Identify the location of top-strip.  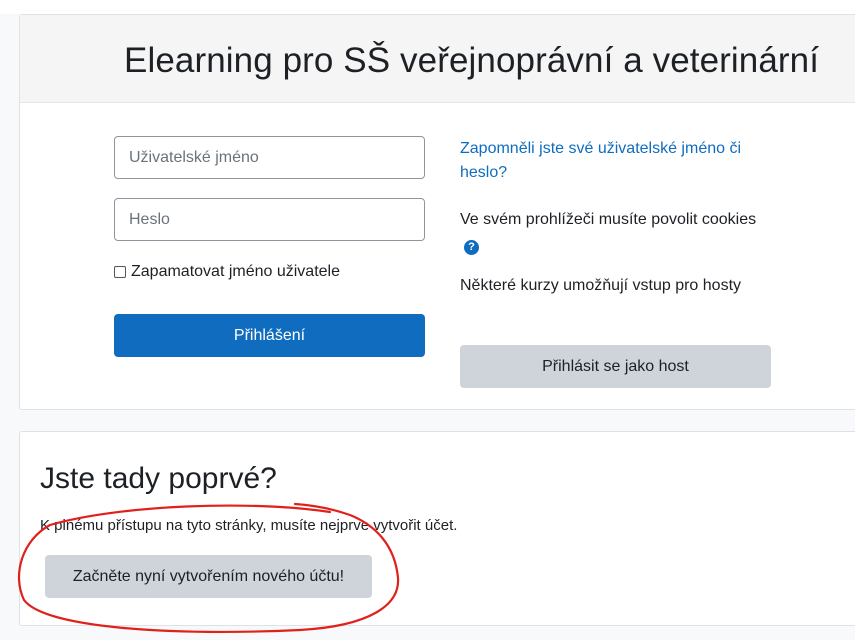
(427, 7).